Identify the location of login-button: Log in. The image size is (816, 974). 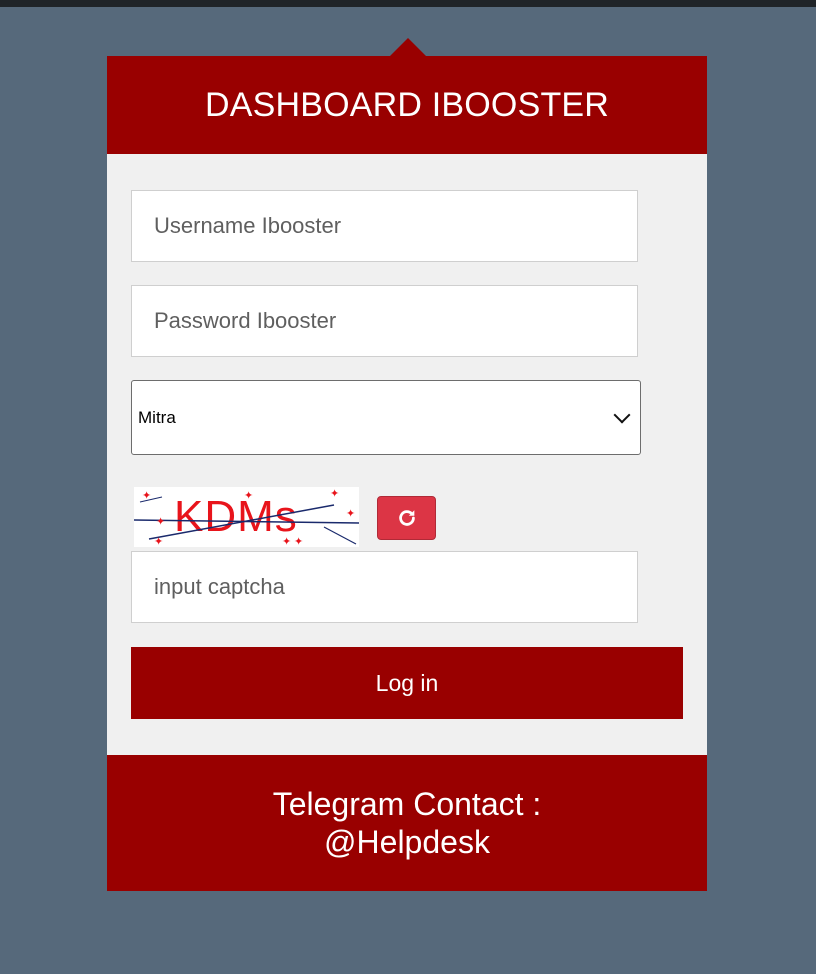
(407, 683).